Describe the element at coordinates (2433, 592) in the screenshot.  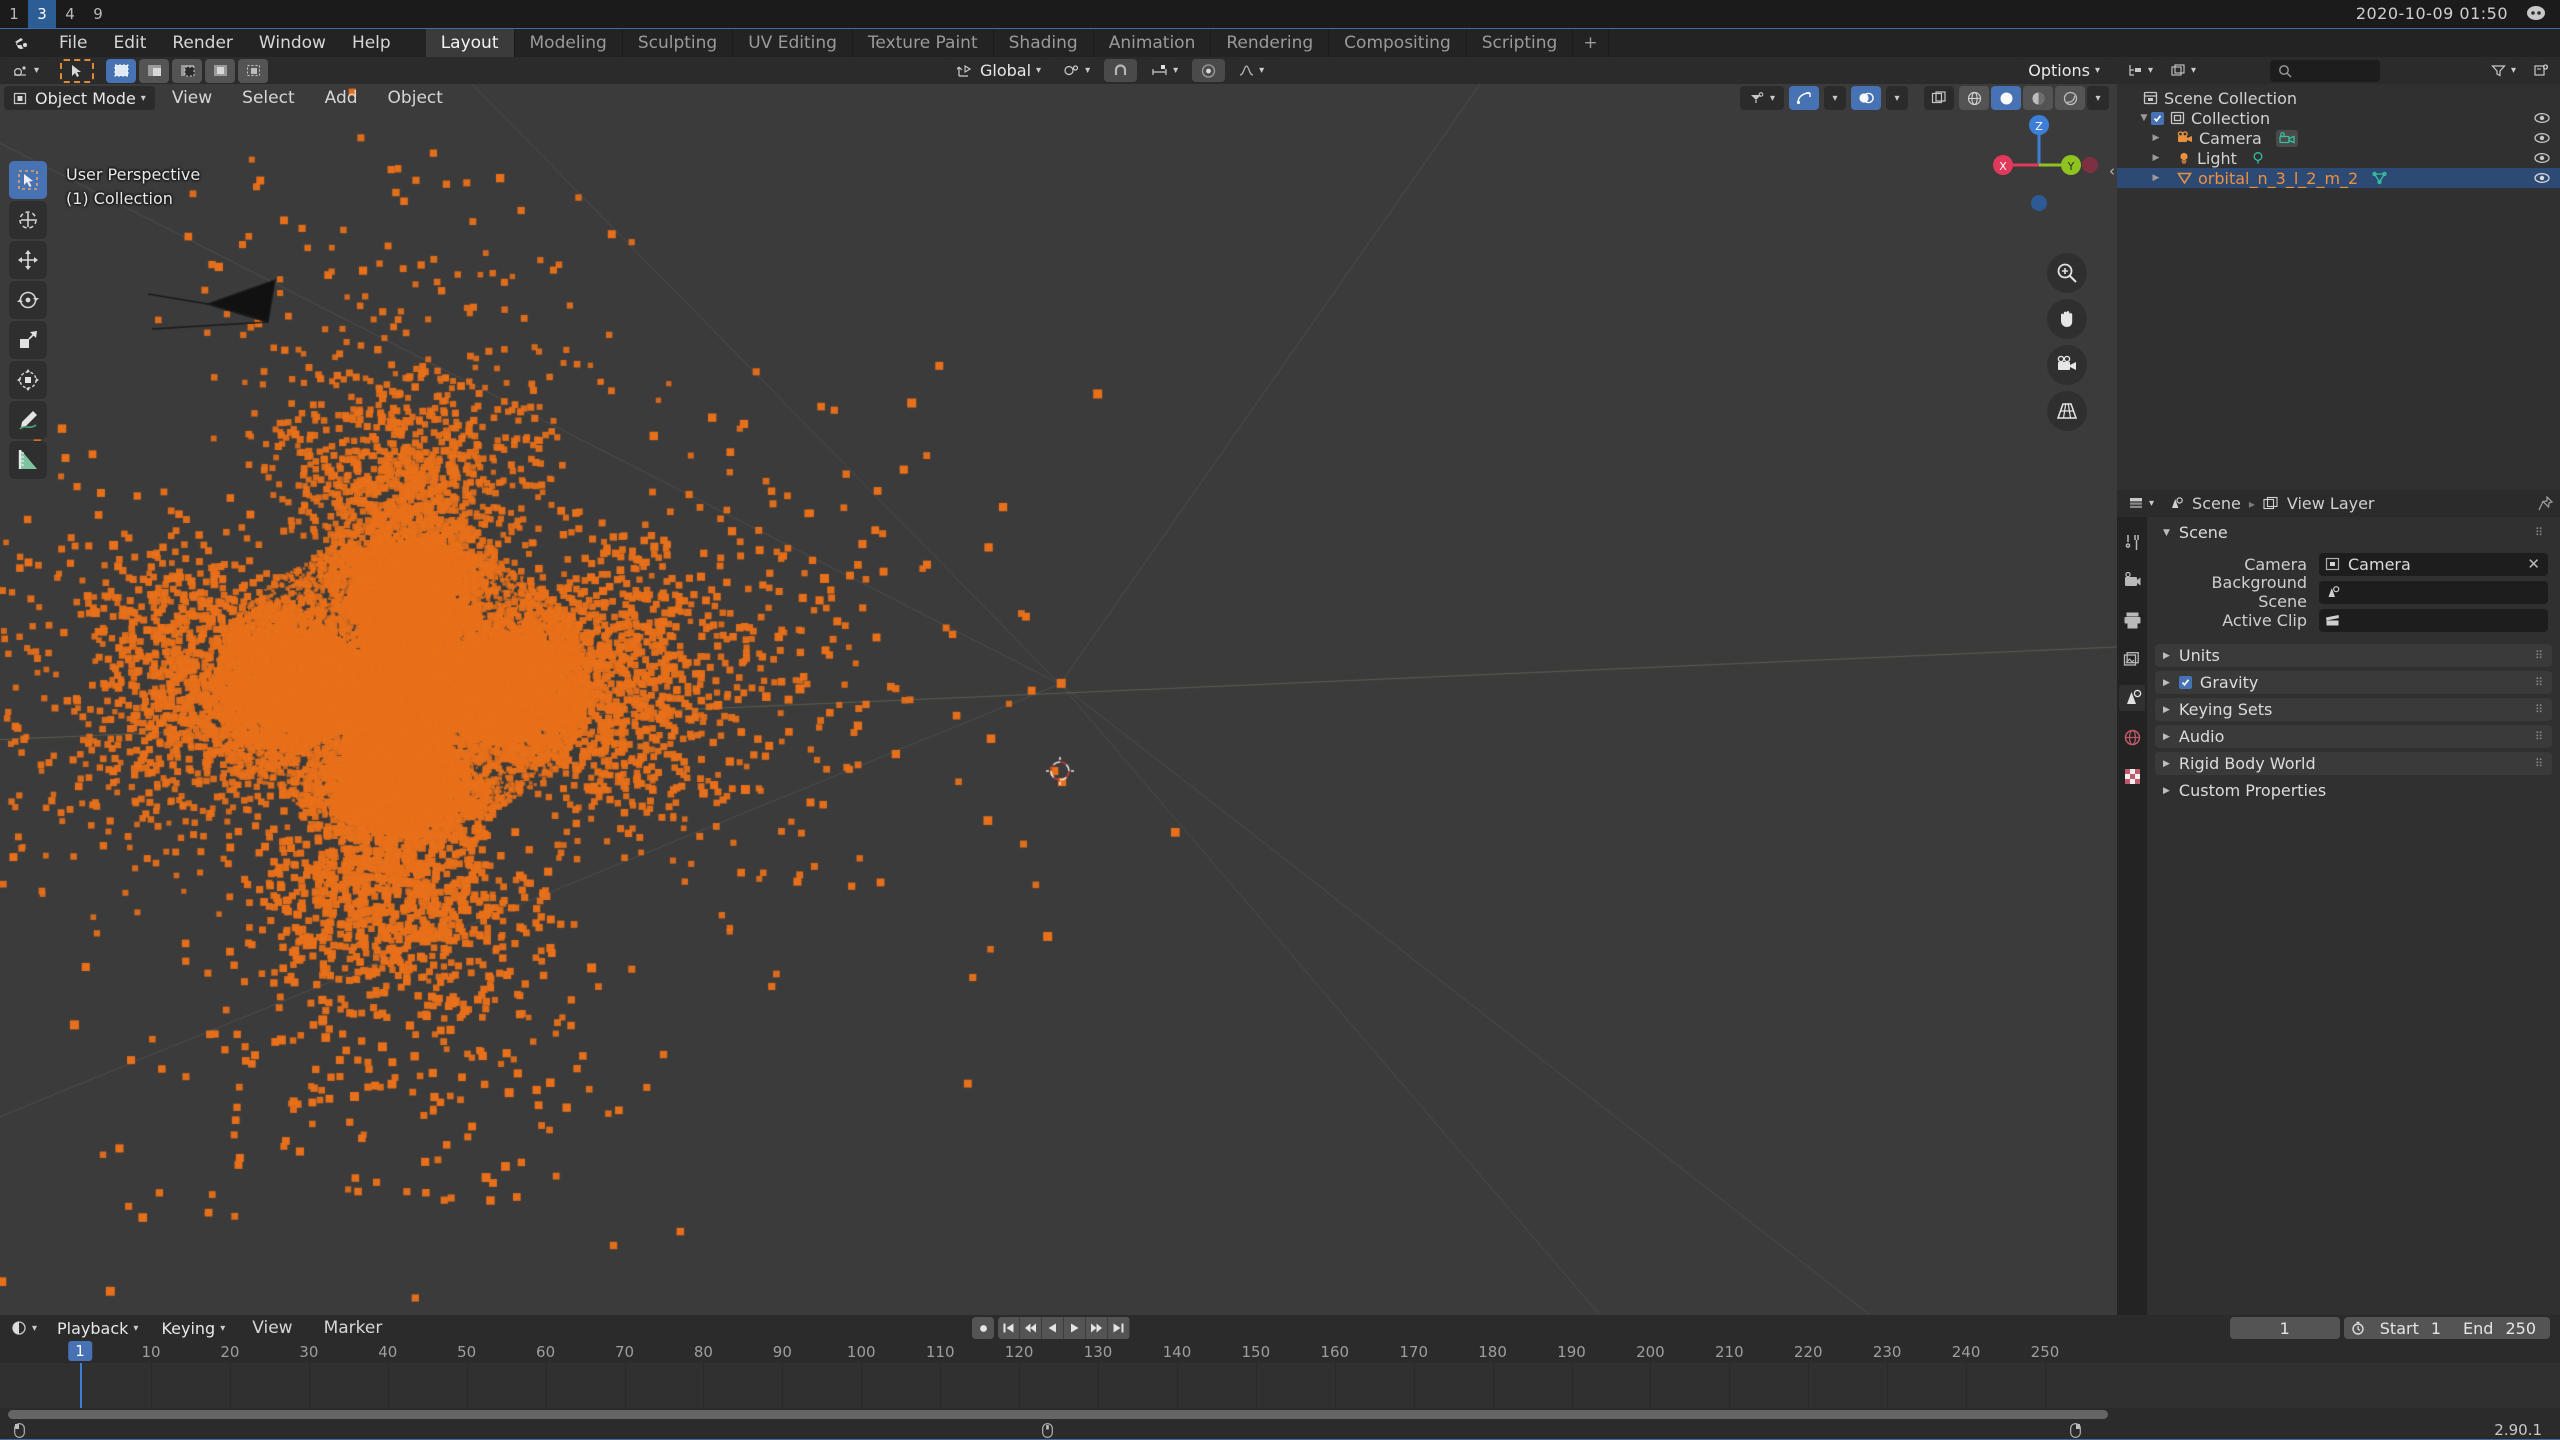
I see `background-scene-field` at that location.